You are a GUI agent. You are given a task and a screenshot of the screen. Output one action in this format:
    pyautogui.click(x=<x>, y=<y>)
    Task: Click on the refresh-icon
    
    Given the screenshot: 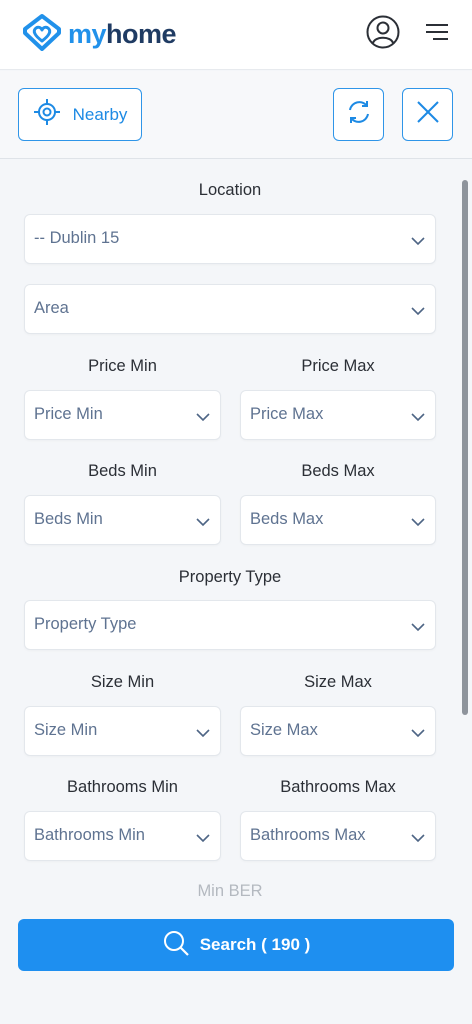 What is the action you would take?
    pyautogui.click(x=359, y=114)
    